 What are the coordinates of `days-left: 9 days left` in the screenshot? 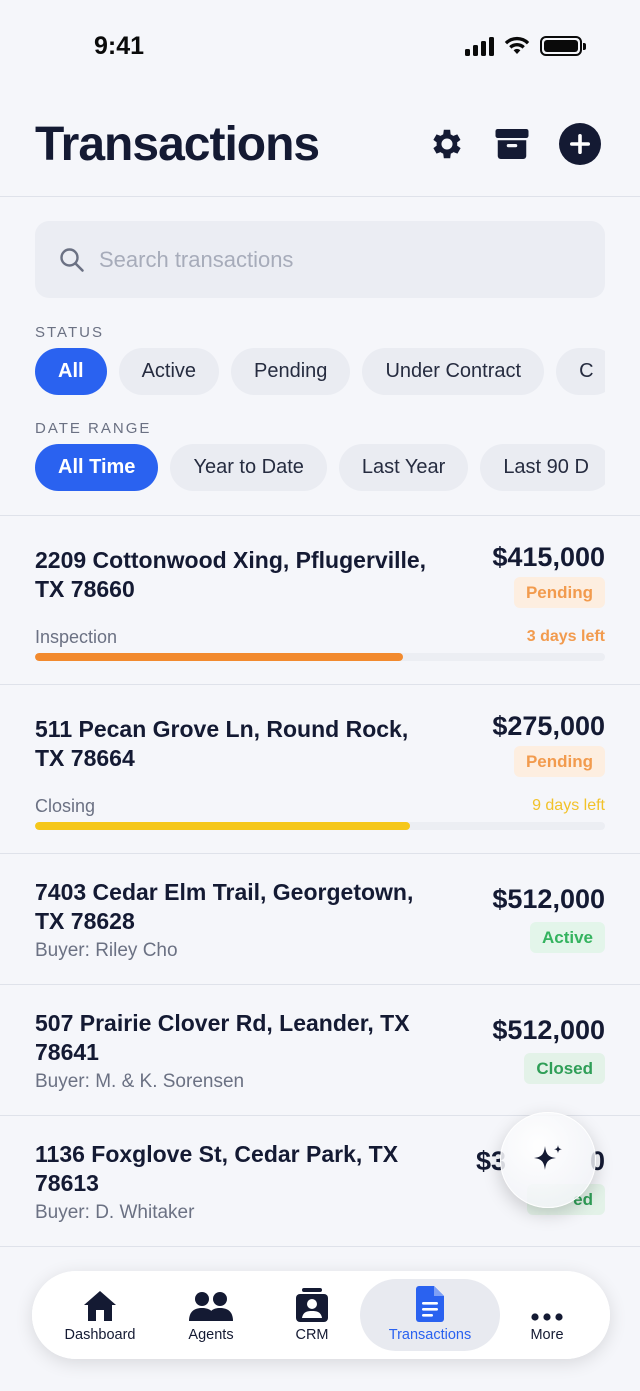 It's located at (568, 805).